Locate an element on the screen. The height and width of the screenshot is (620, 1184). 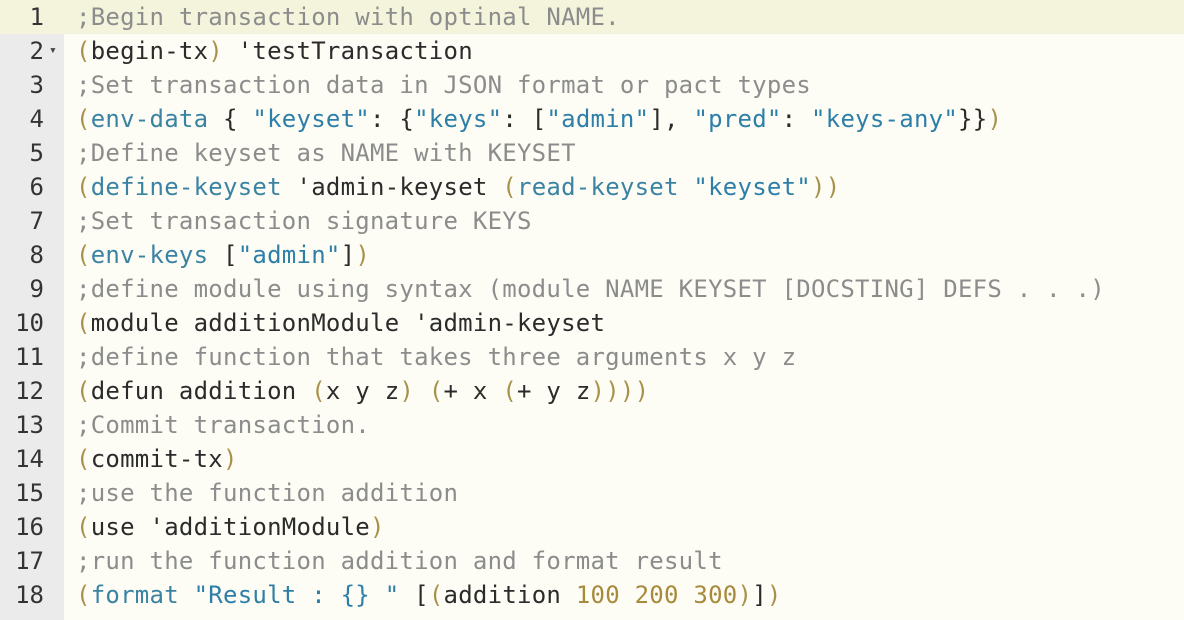
code-token: addition is located at coordinates (509, 595).